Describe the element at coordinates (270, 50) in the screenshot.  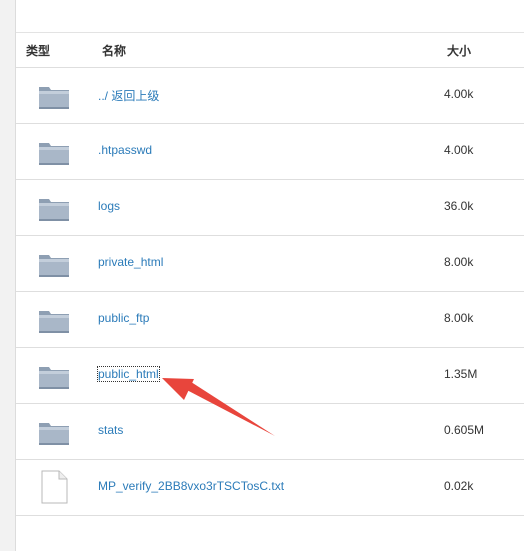
I see `table-header: 类型 名称 大小` at that location.